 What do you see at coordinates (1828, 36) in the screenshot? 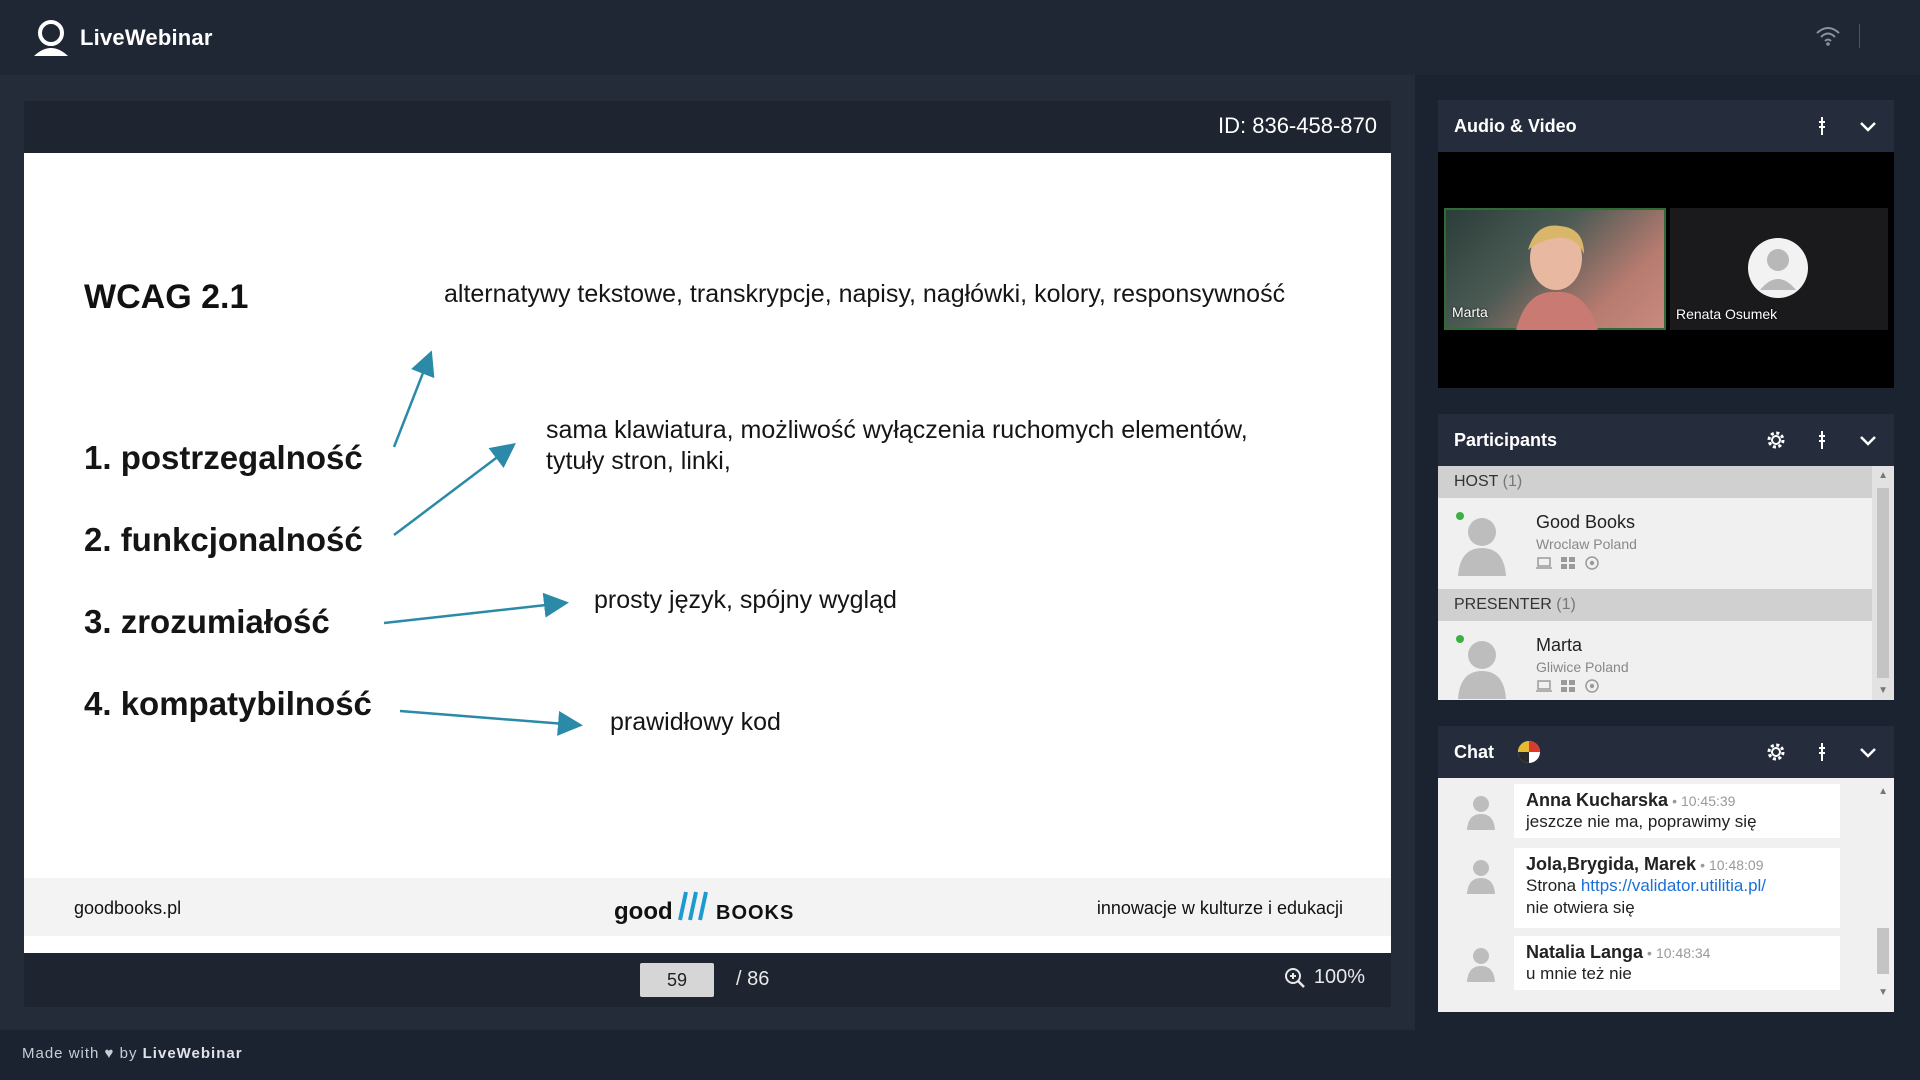
I see `wifi-icon` at bounding box center [1828, 36].